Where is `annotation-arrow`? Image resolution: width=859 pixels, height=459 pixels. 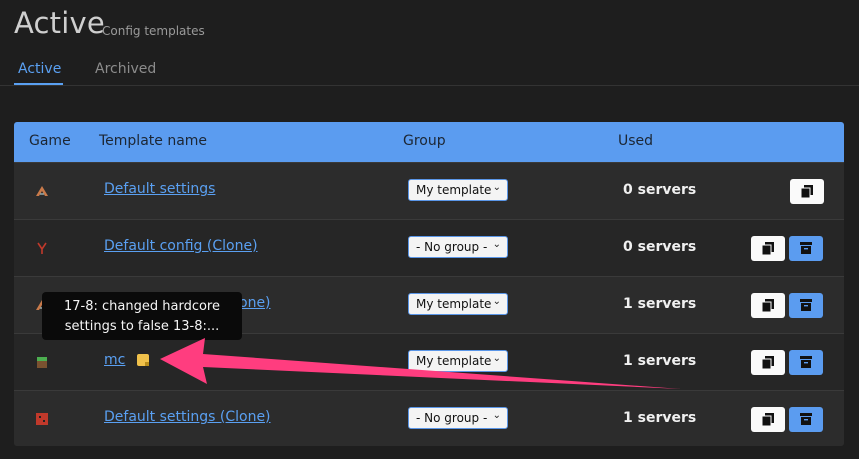
annotation-arrow is located at coordinates (420, 363).